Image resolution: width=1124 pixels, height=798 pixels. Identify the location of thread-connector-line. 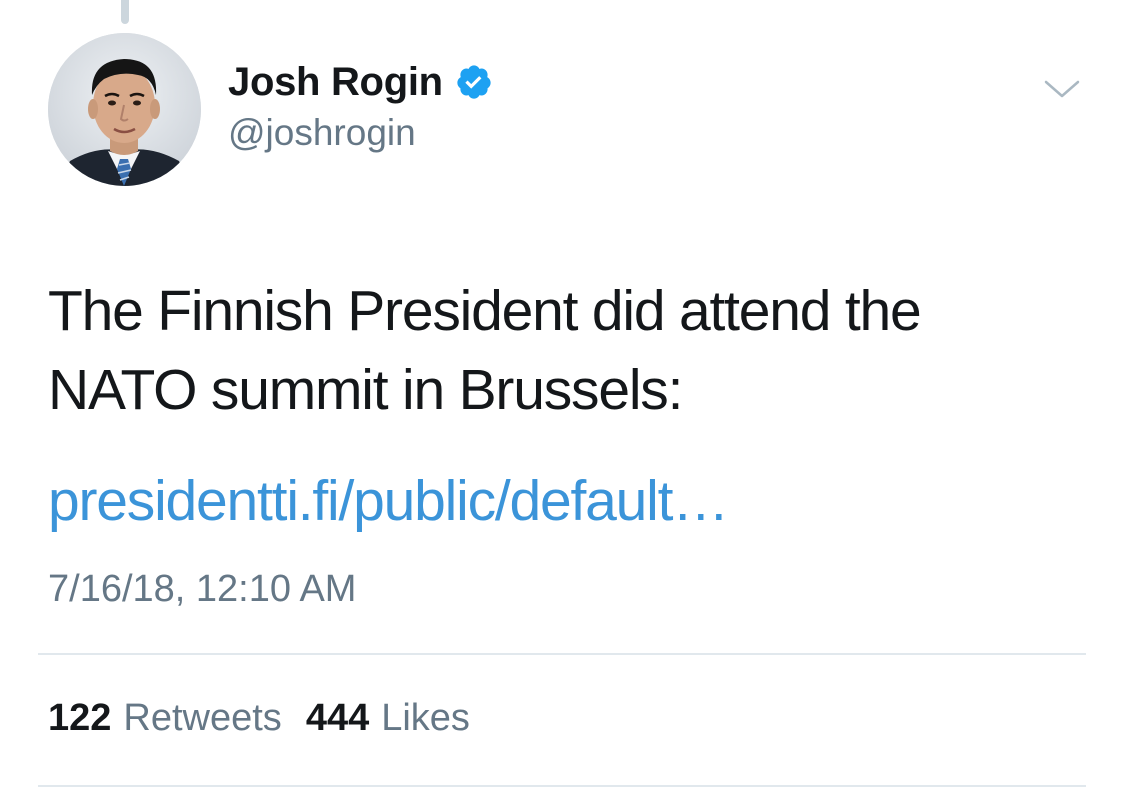
(125, 12).